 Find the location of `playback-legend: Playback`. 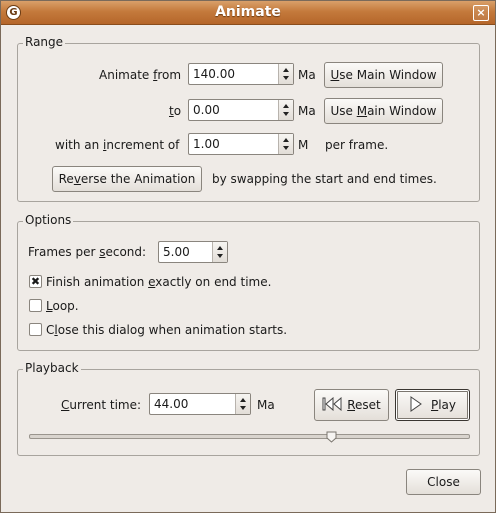

playback-legend: Playback is located at coordinates (52, 368).